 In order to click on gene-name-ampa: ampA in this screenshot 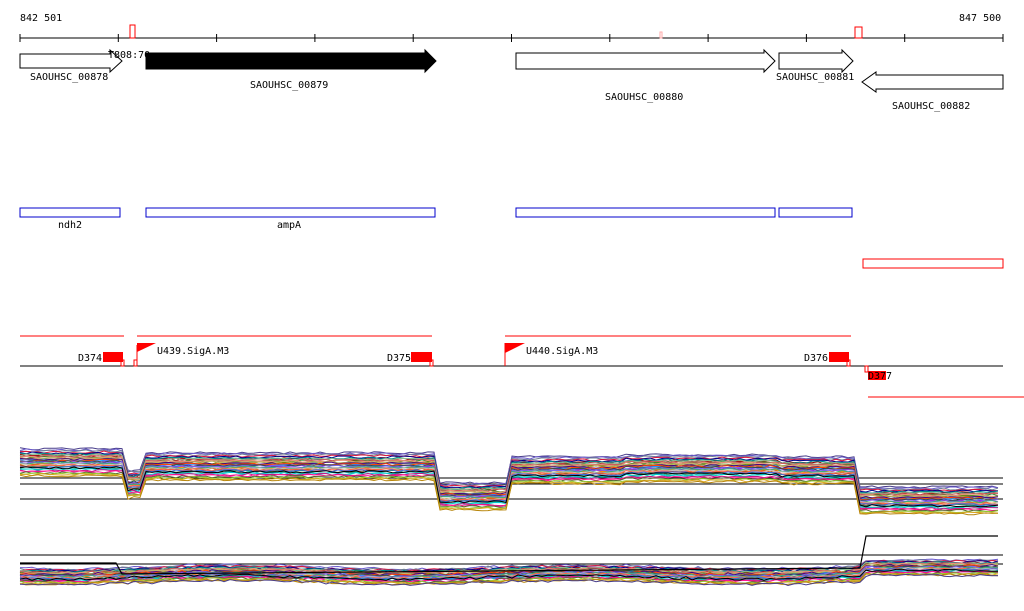, I will do `click(289, 225)`.